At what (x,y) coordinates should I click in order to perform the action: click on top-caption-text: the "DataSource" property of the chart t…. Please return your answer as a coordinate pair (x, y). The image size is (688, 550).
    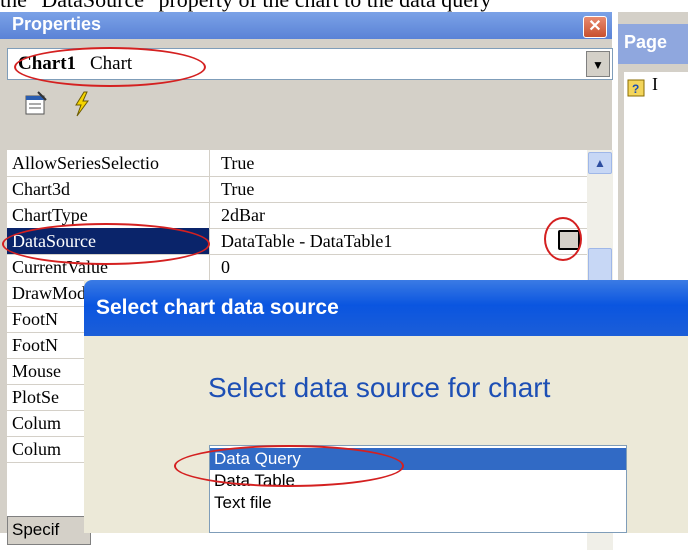
    Looking at the image, I should click on (344, 6).